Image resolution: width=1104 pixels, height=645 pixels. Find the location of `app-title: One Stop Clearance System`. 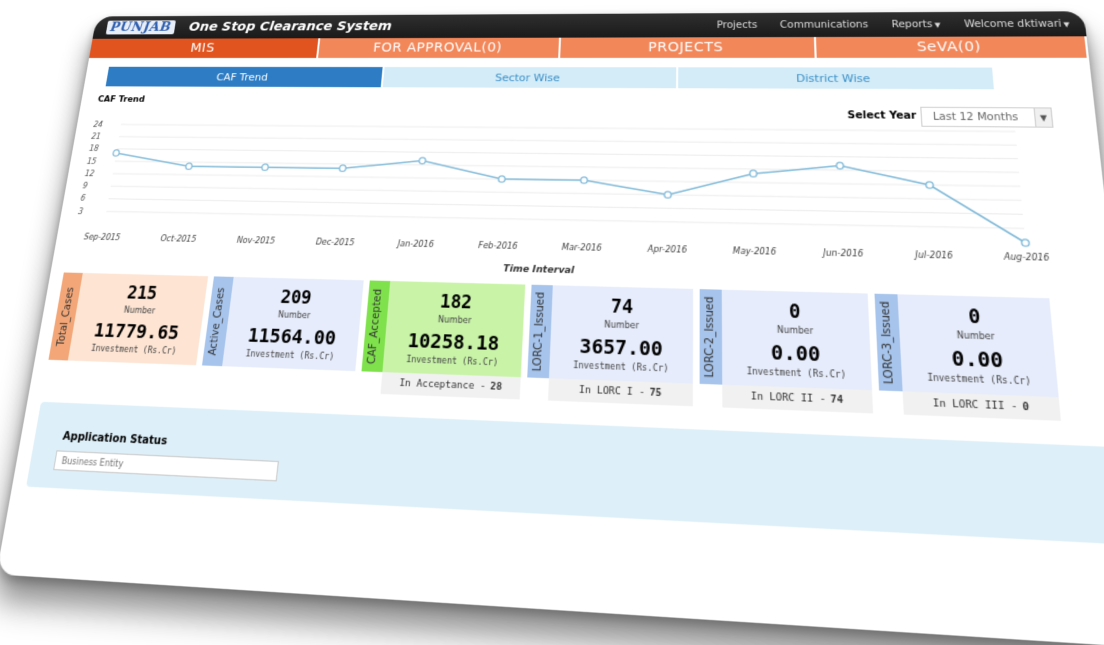

app-title: One Stop Clearance System is located at coordinates (290, 27).